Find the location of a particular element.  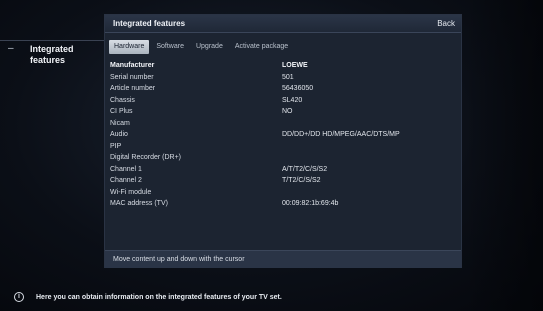

list-item: Chassis SL420 is located at coordinates (284, 101).